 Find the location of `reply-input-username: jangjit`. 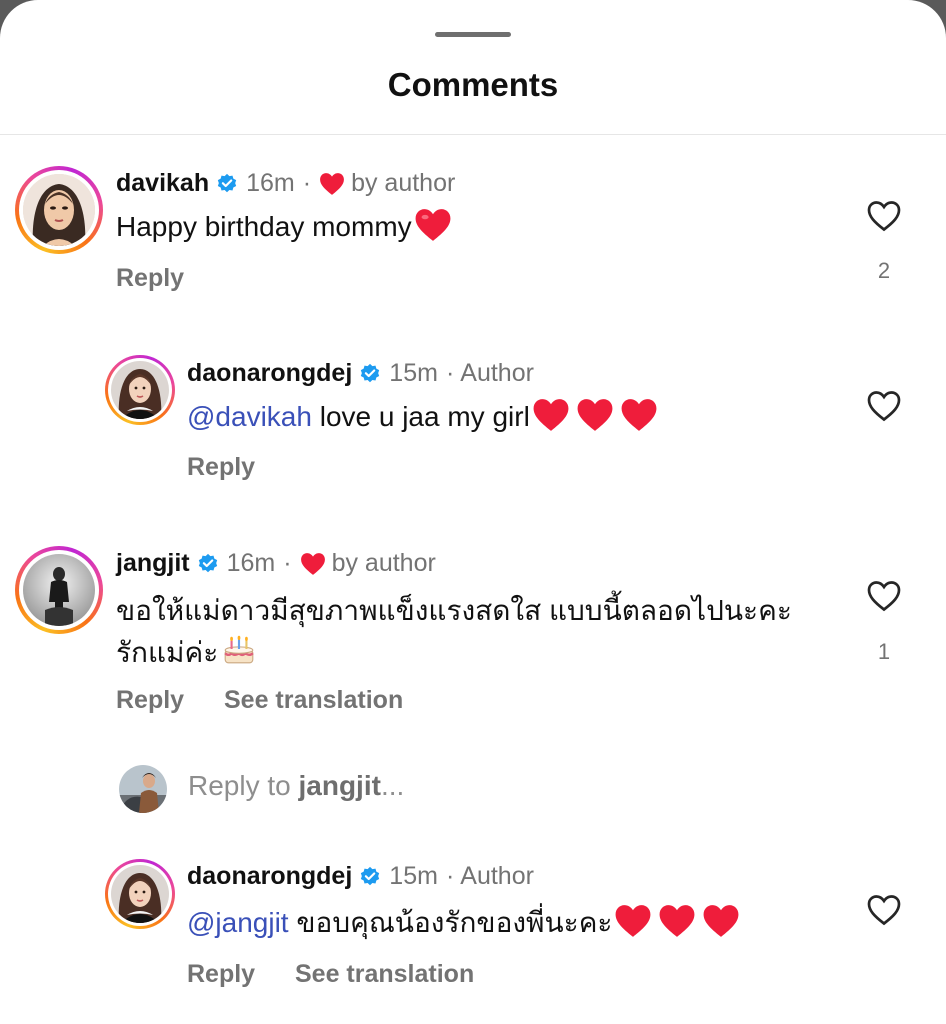

reply-input-username: jangjit is located at coordinates (339, 785).